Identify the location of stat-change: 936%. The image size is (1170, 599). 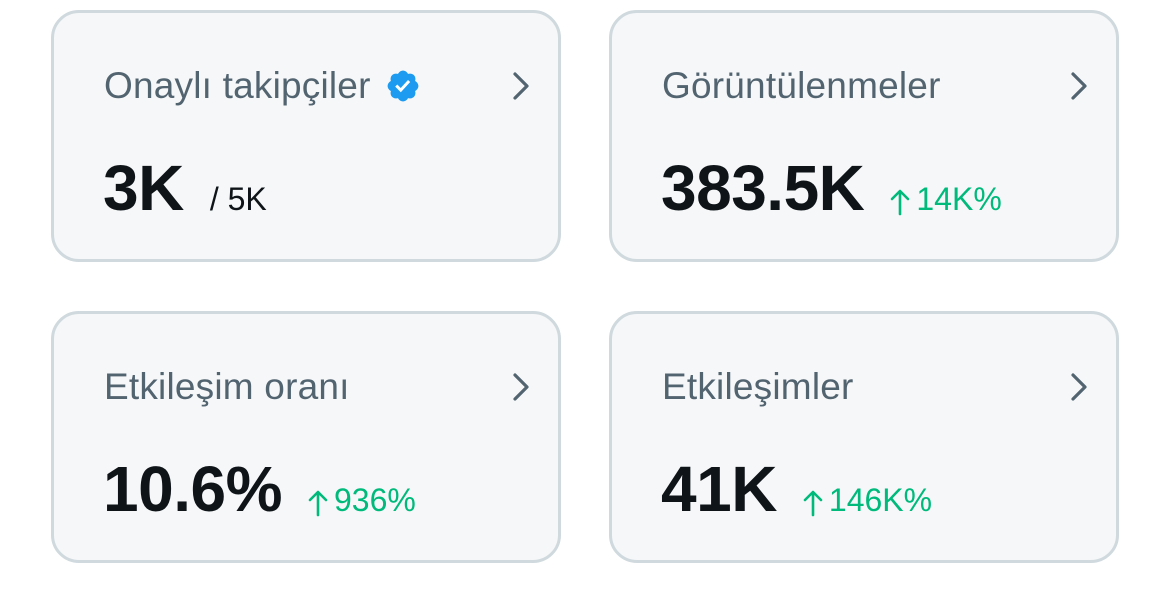
(362, 500).